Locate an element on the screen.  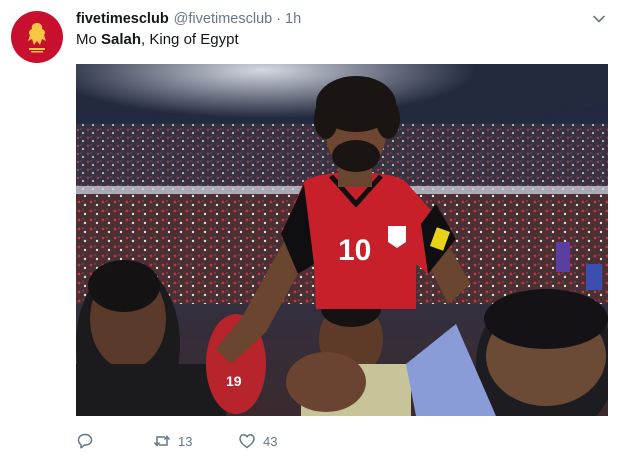
tweet-text-bold: Salah is located at coordinates (121, 39).